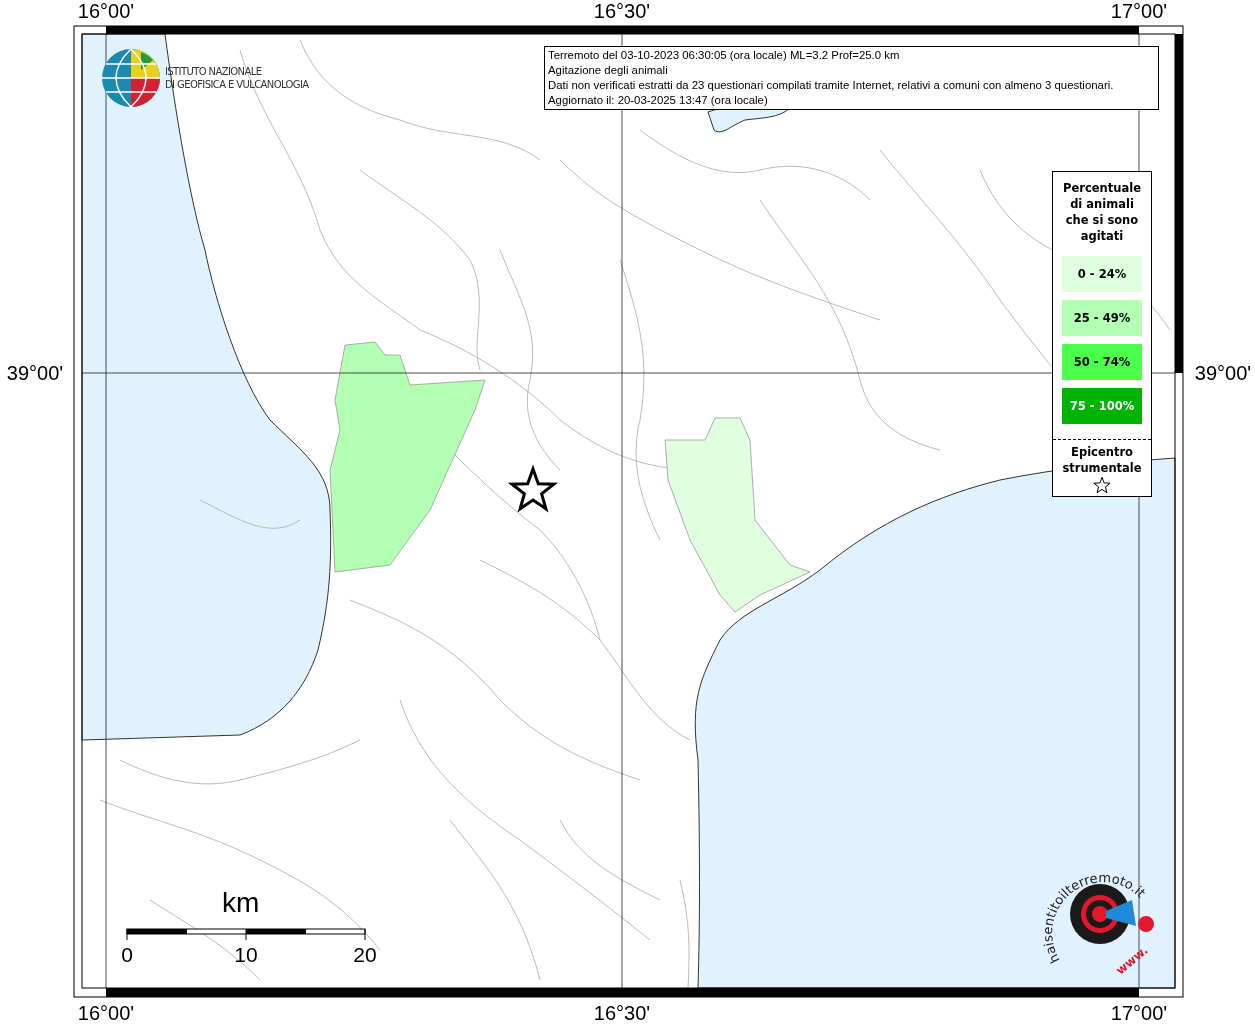 The width and height of the screenshot is (1255, 1024). What do you see at coordinates (1102, 212) in the screenshot?
I see `legend-title: Percentuale di animali che si sono agitati` at bounding box center [1102, 212].